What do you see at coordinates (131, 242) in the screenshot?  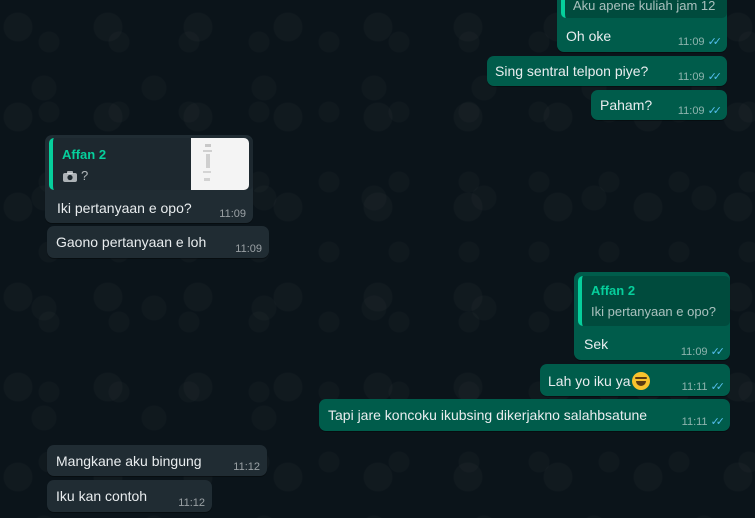 I see `message-text: Gaono pertanyaan e loh` at bounding box center [131, 242].